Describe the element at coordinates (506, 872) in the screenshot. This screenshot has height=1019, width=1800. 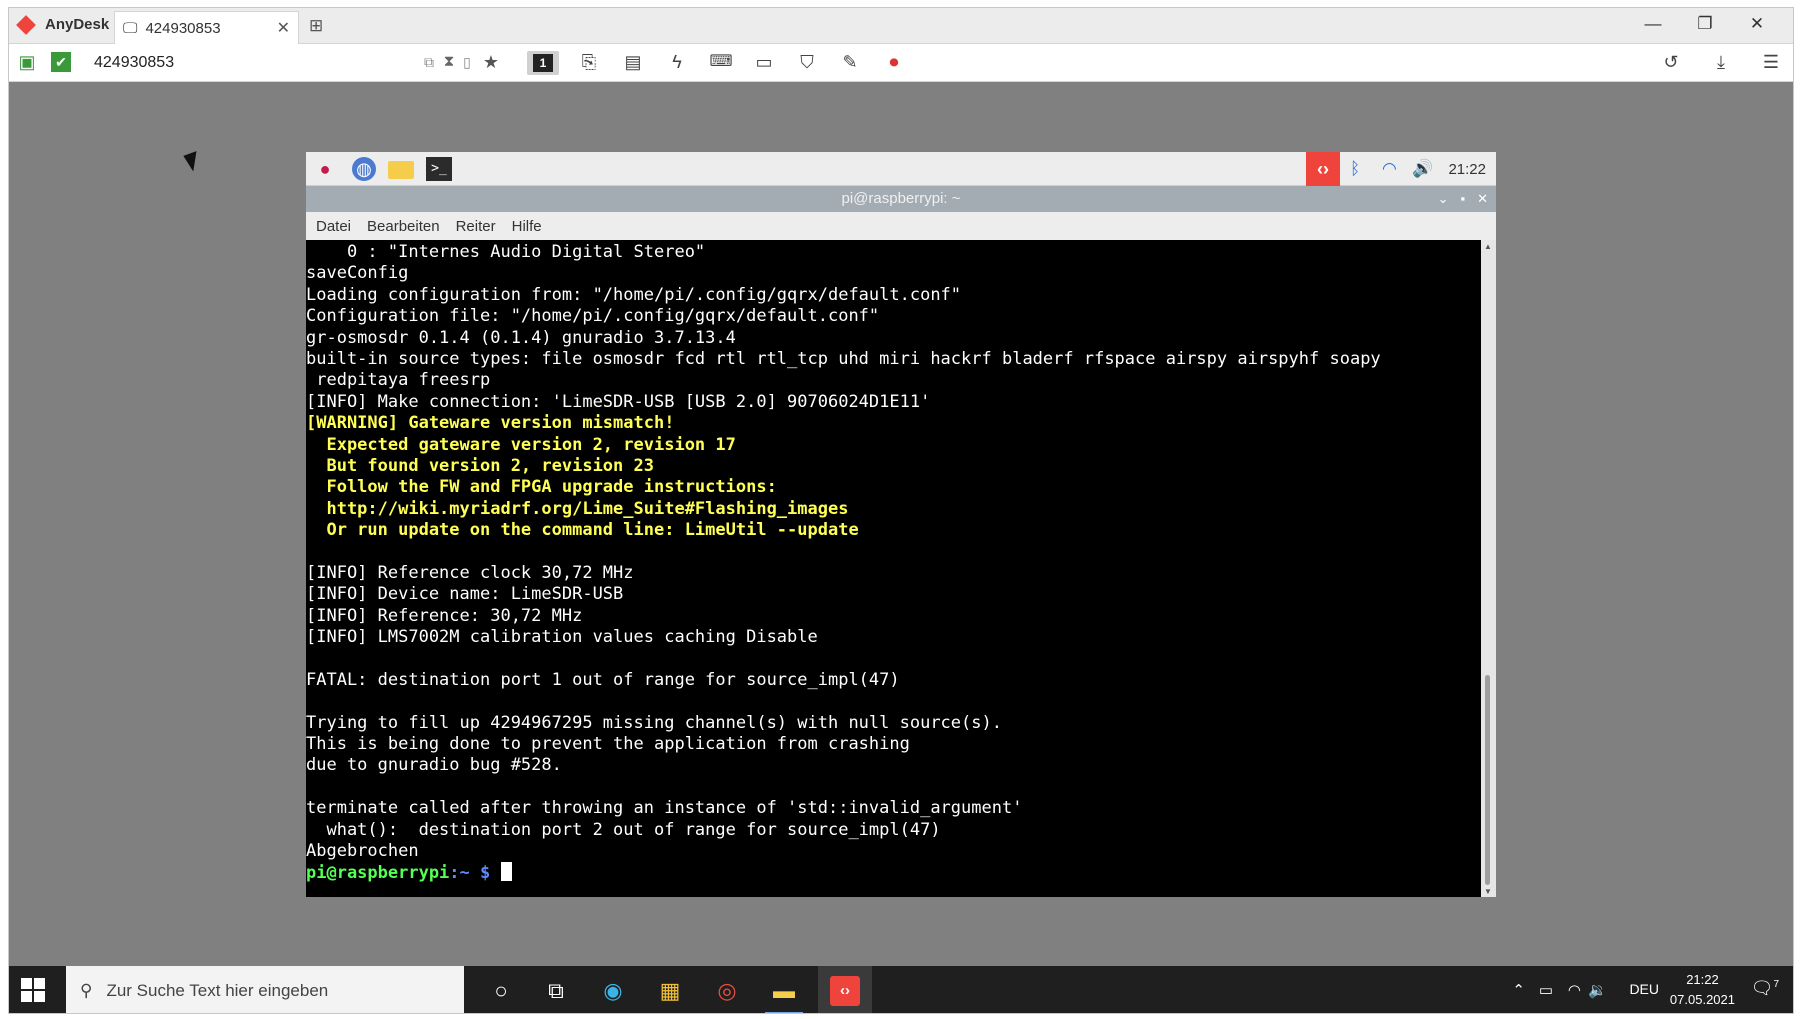
I see `text-cursor` at that location.